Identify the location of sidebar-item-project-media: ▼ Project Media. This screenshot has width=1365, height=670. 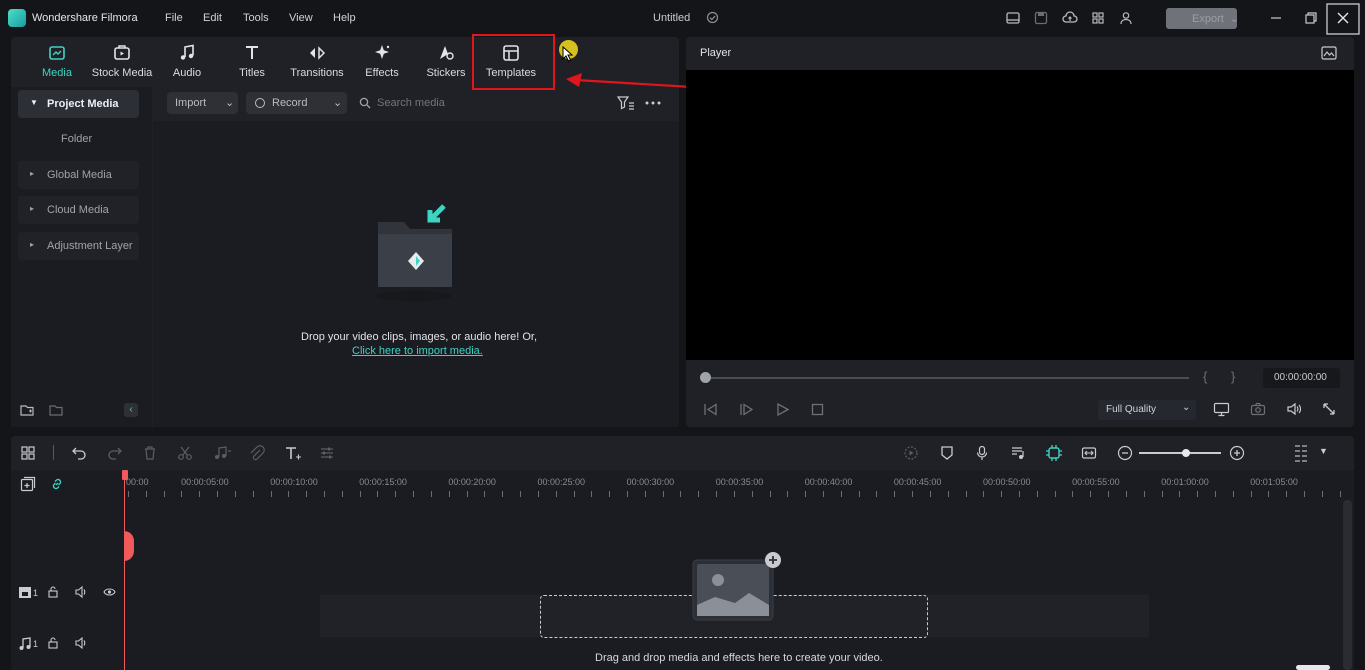
(78, 104).